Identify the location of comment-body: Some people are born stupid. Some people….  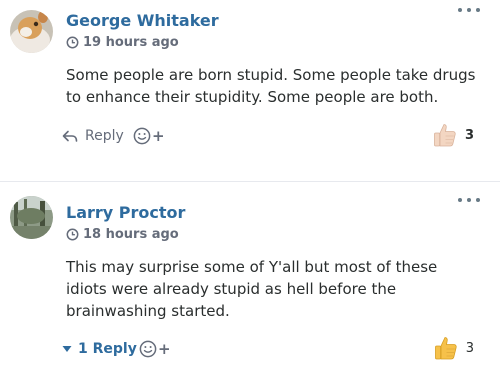
(271, 86).